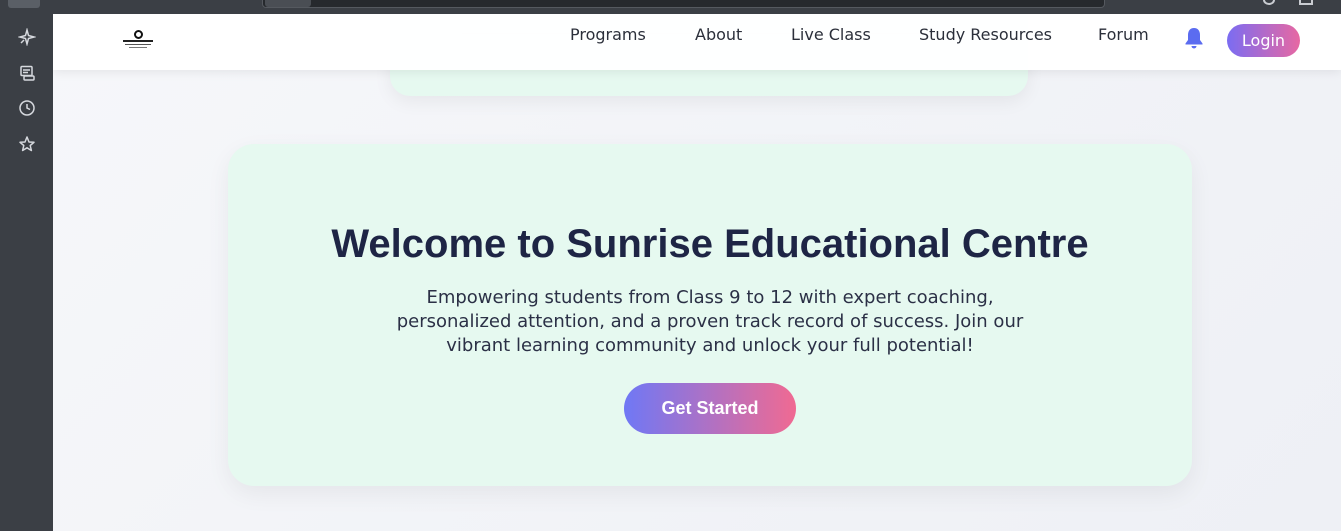  Describe the element at coordinates (1123, 35) in the screenshot. I see `nav-link-forum: Forum` at that location.